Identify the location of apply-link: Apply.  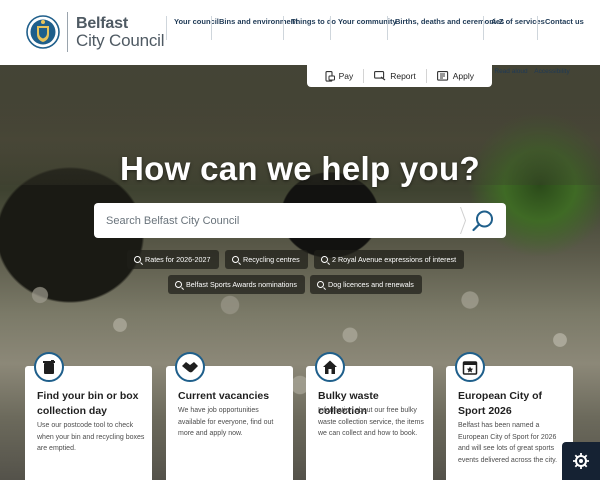
(454, 76).